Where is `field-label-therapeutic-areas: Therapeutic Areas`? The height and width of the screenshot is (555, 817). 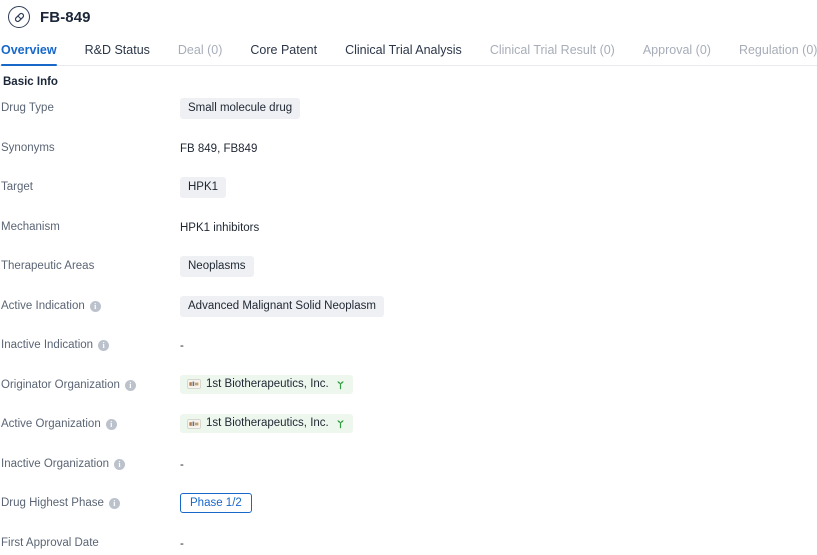 field-label-therapeutic-areas: Therapeutic Areas is located at coordinates (90, 262).